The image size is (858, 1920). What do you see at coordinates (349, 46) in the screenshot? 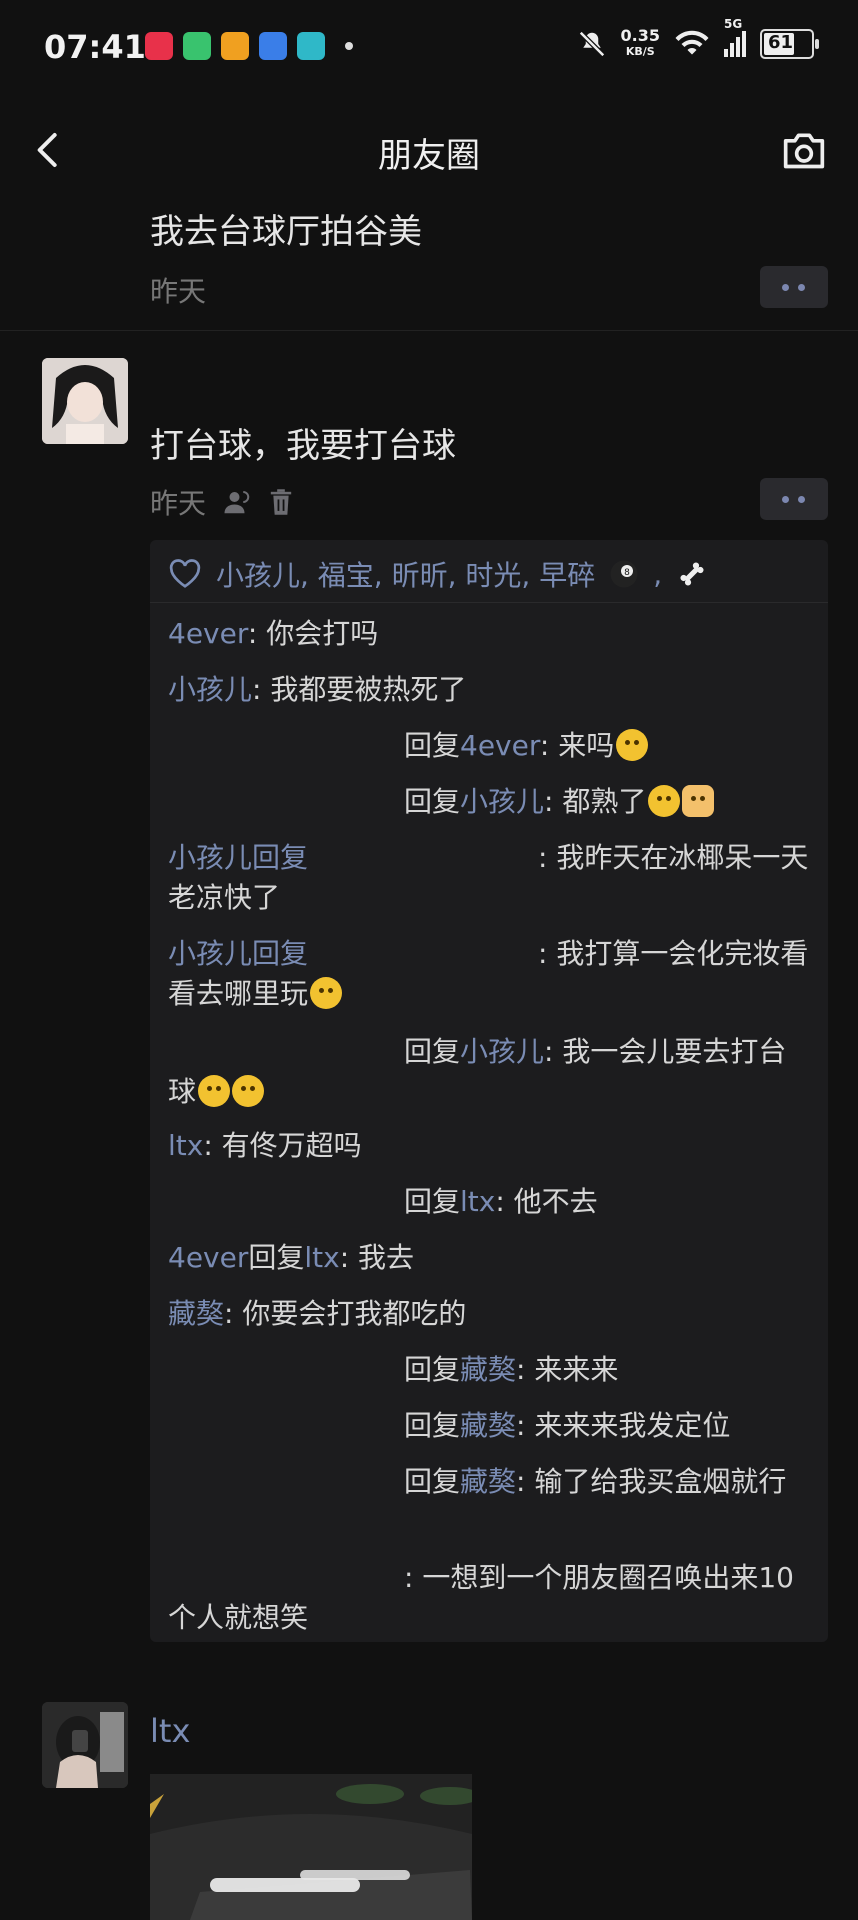
I see `more-notifications-dot` at bounding box center [349, 46].